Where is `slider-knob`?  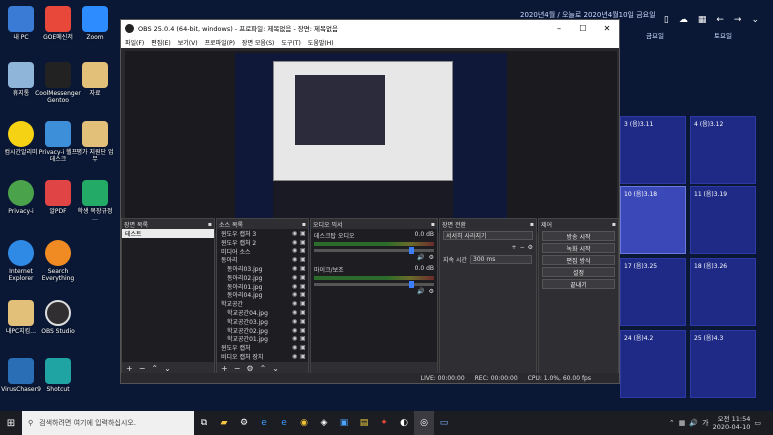
slider-knob is located at coordinates (411, 250).